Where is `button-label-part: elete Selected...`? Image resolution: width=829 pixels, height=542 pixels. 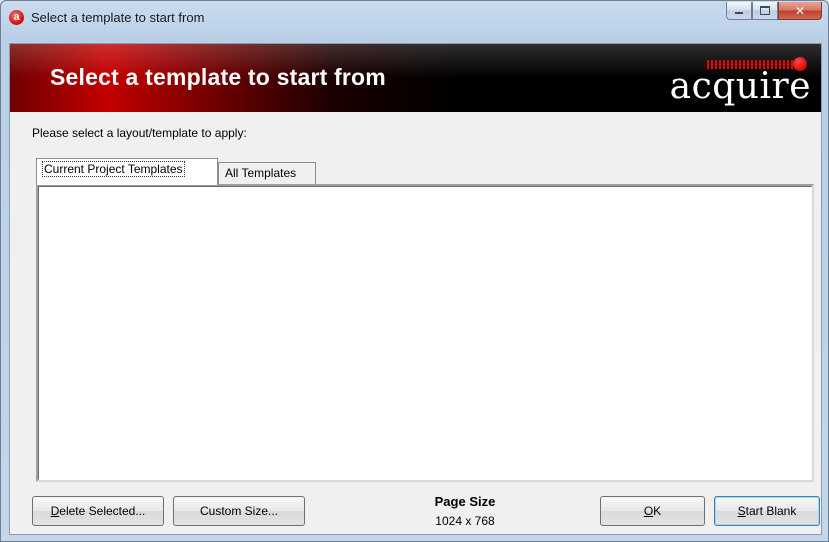 button-label-part: elete Selected... is located at coordinates (102, 511).